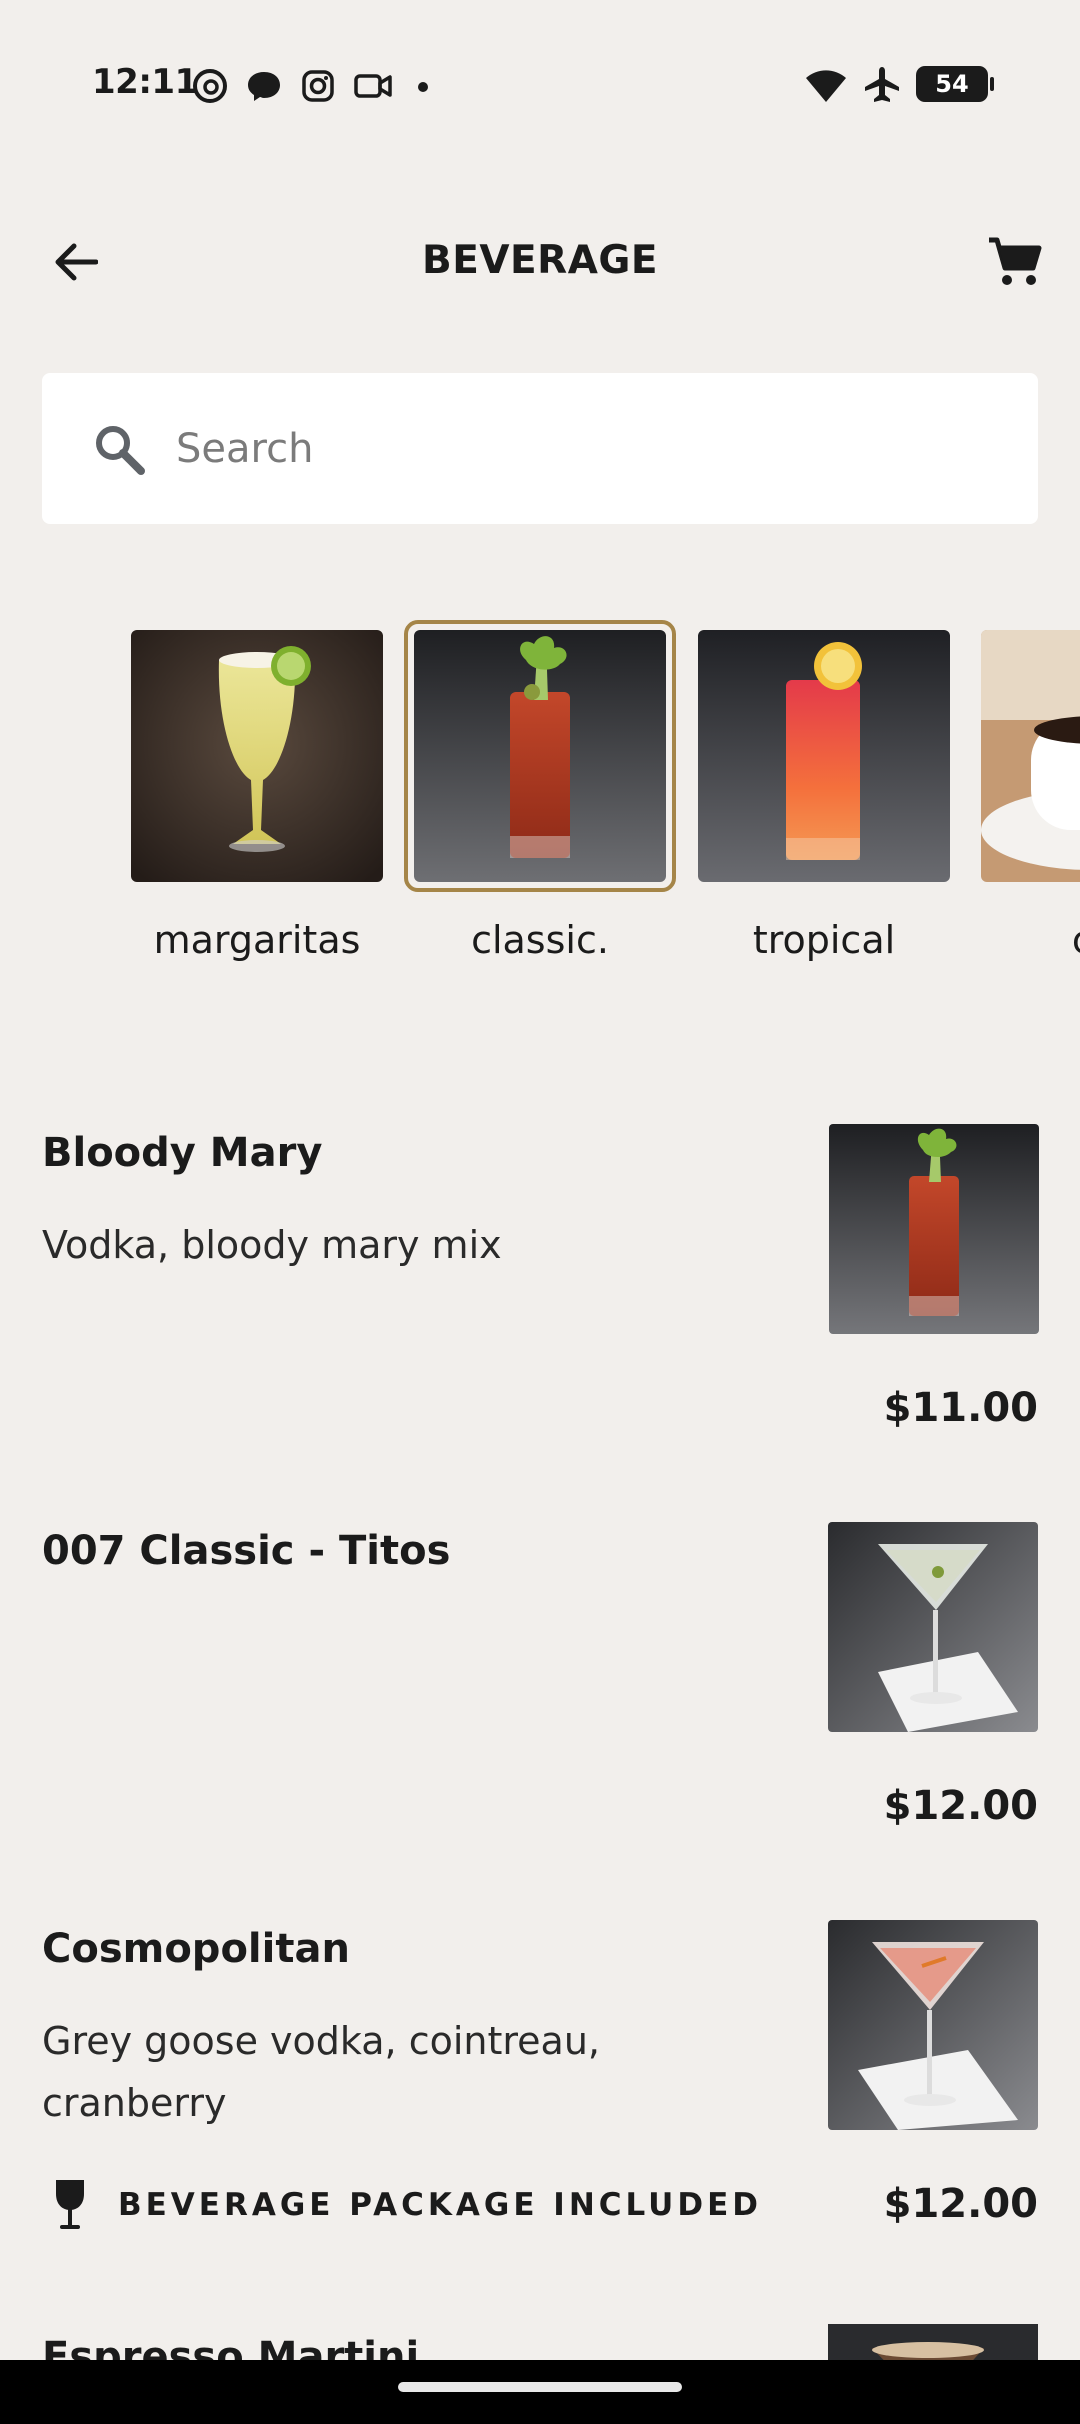 Image resolution: width=1080 pixels, height=2424 pixels. Describe the element at coordinates (182, 1153) in the screenshot. I see `item-name: Bloody Mary` at that location.